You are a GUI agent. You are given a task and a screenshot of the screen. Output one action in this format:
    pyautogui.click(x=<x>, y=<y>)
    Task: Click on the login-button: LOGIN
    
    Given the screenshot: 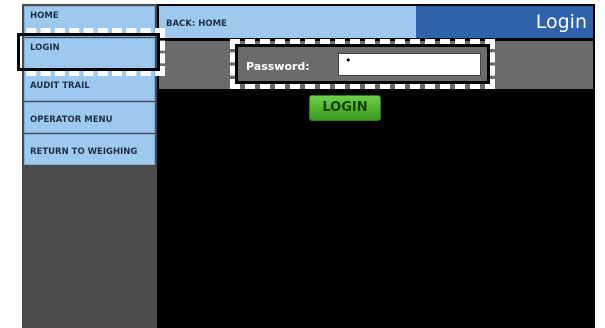 What is the action you would take?
    pyautogui.click(x=345, y=108)
    